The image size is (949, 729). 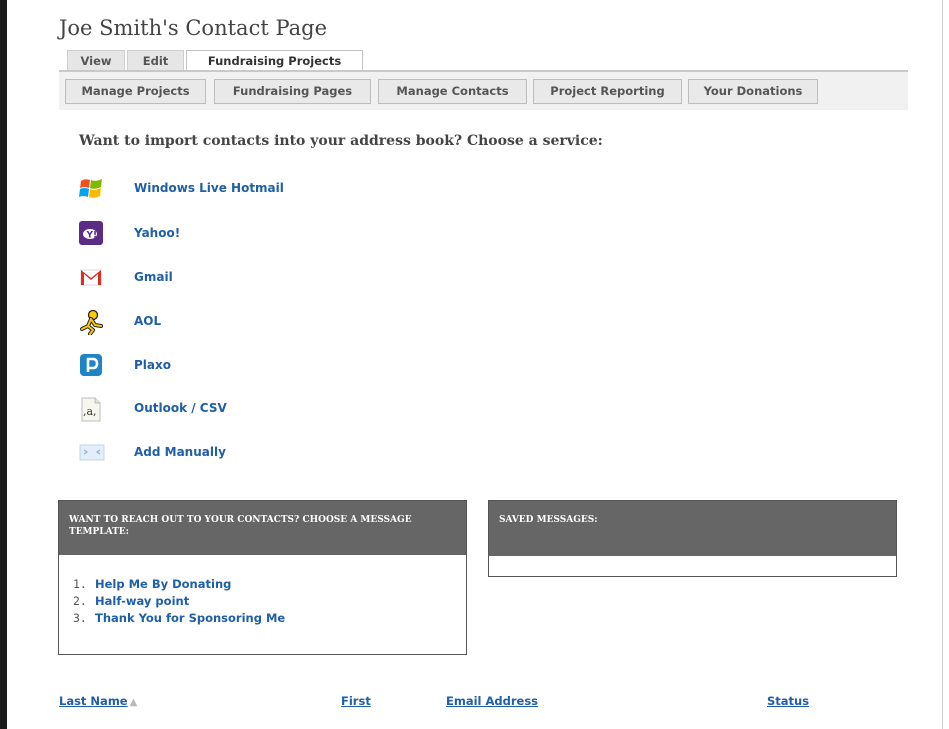 What do you see at coordinates (90, 411) in the screenshot?
I see `svg-text: ,a,` at bounding box center [90, 411].